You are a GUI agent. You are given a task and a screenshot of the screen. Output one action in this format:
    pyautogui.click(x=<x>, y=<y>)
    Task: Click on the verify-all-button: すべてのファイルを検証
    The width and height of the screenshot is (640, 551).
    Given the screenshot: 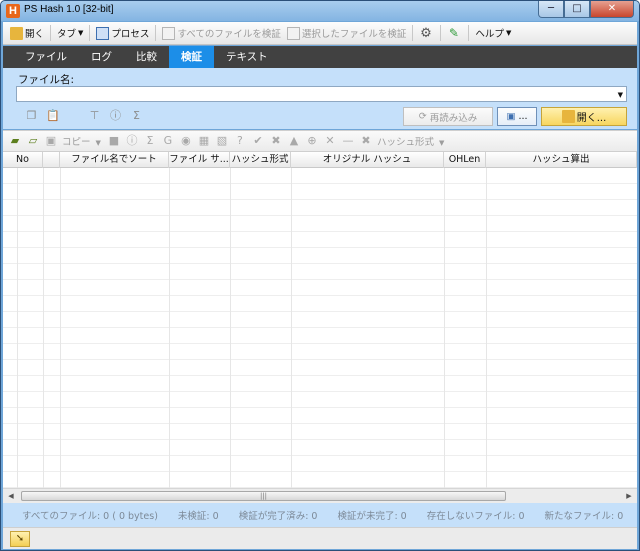 What is the action you would take?
    pyautogui.click(x=221, y=33)
    